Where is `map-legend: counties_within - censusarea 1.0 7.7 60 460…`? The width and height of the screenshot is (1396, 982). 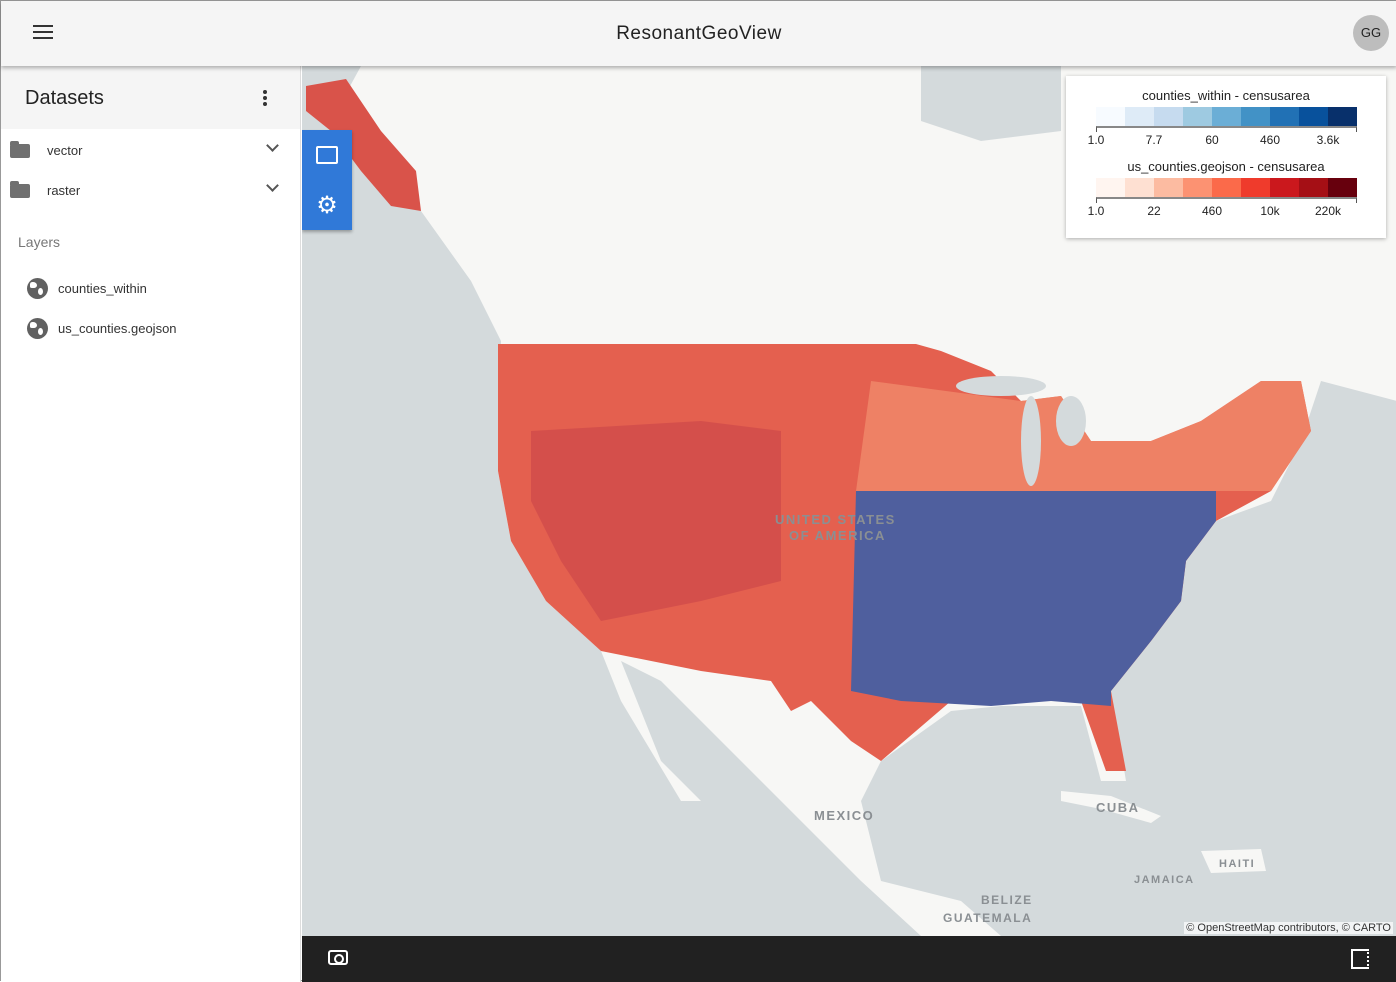 map-legend: counties_within - censusarea 1.0 7.7 60 460… is located at coordinates (1226, 157).